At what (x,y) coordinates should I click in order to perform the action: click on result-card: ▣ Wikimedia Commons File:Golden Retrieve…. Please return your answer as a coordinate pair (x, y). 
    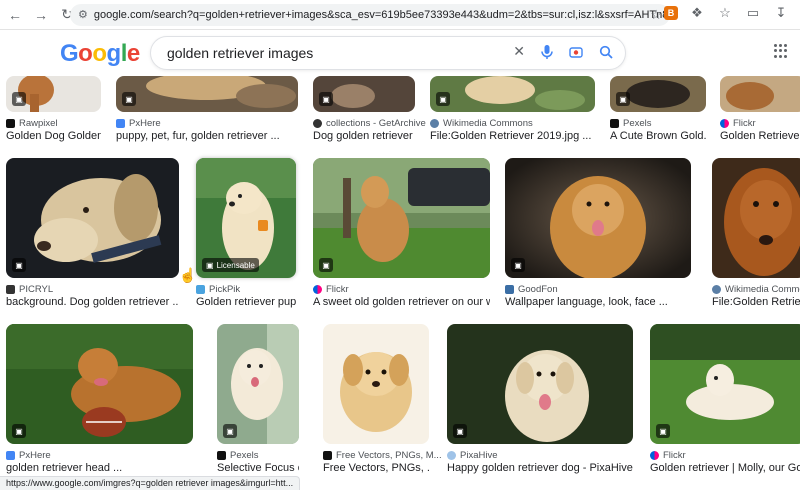
    Looking at the image, I should click on (512, 111).